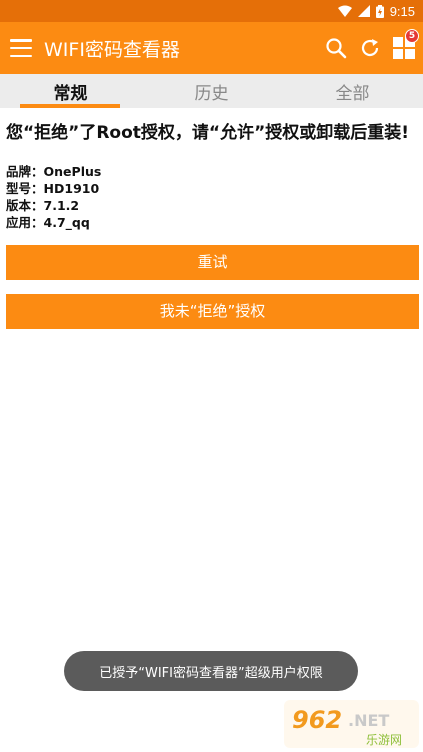  Describe the element at coordinates (379, 11) in the screenshot. I see `battery-icon` at that location.